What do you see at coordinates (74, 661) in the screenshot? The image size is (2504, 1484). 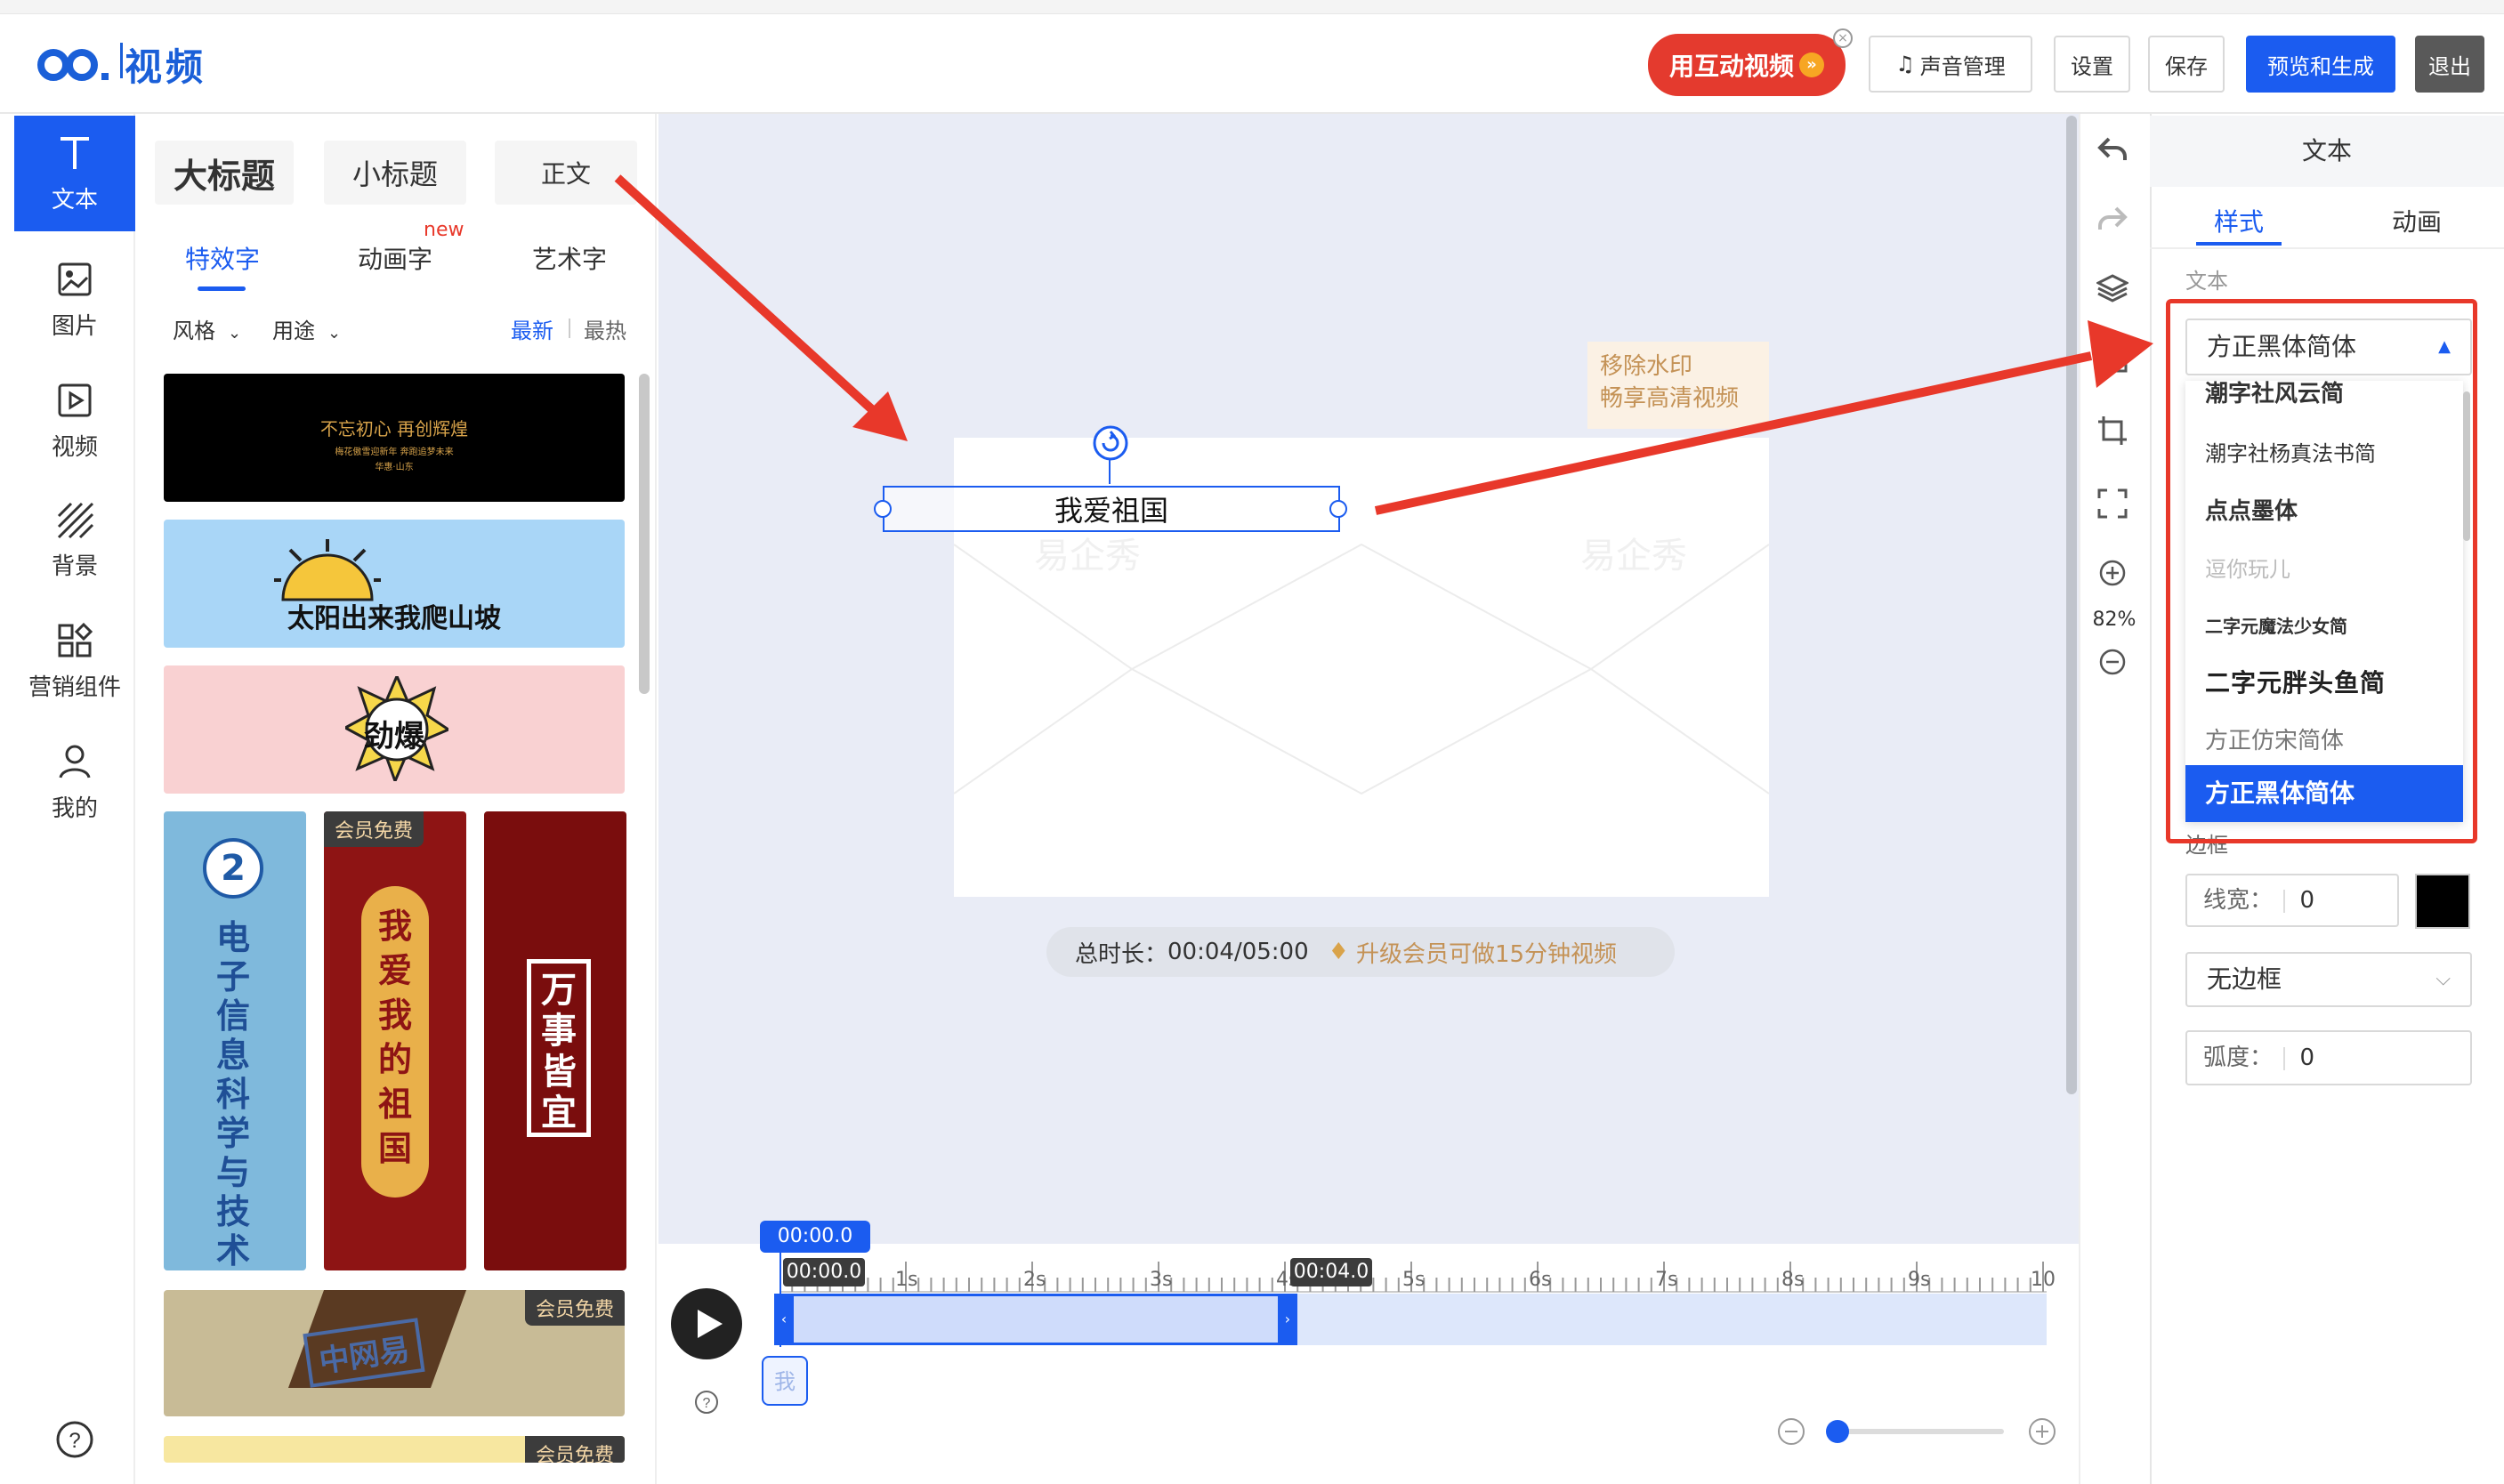 I see `rail-item-widgets: 营销组件` at bounding box center [74, 661].